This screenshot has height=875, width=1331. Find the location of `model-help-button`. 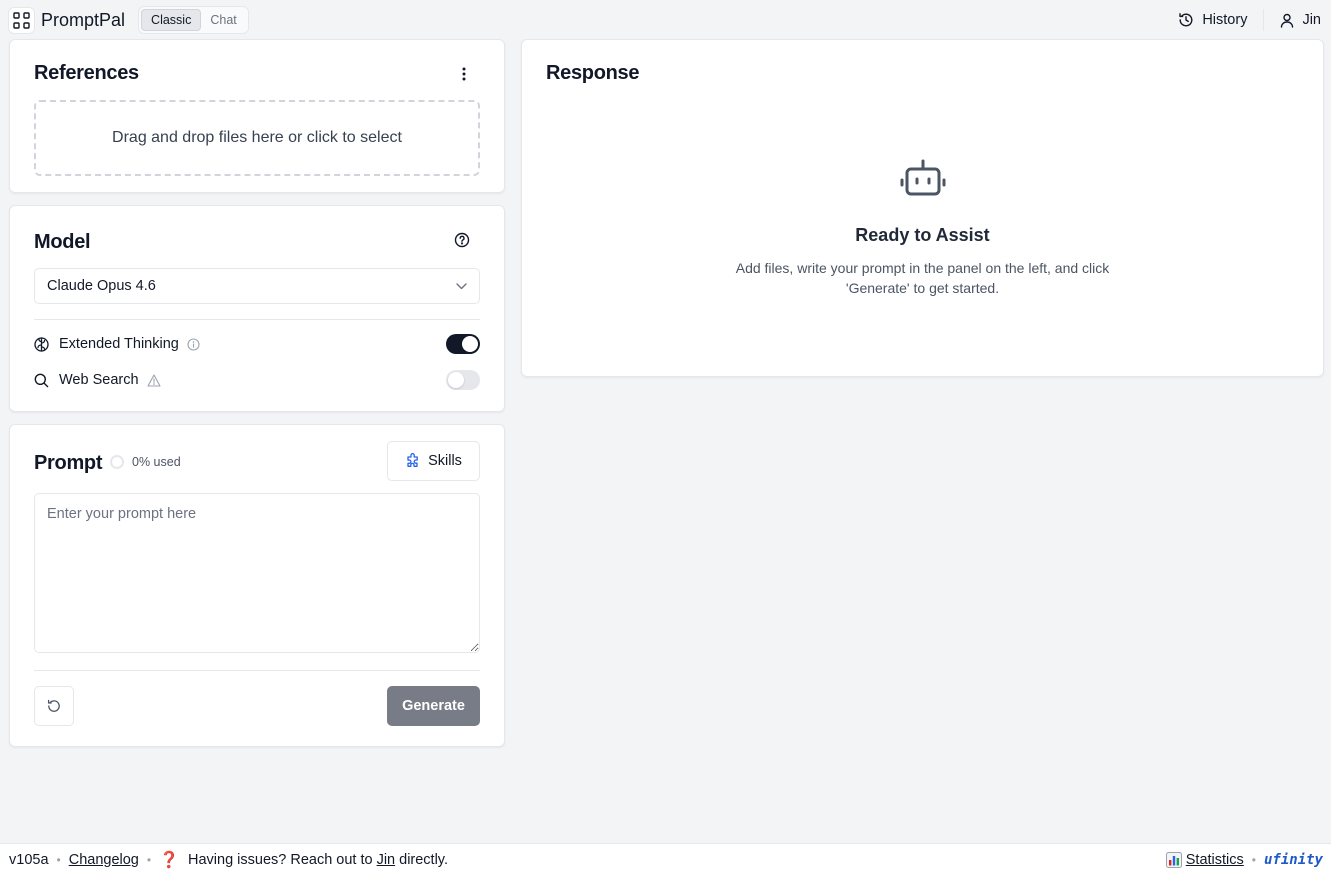

model-help-button is located at coordinates (462, 240).